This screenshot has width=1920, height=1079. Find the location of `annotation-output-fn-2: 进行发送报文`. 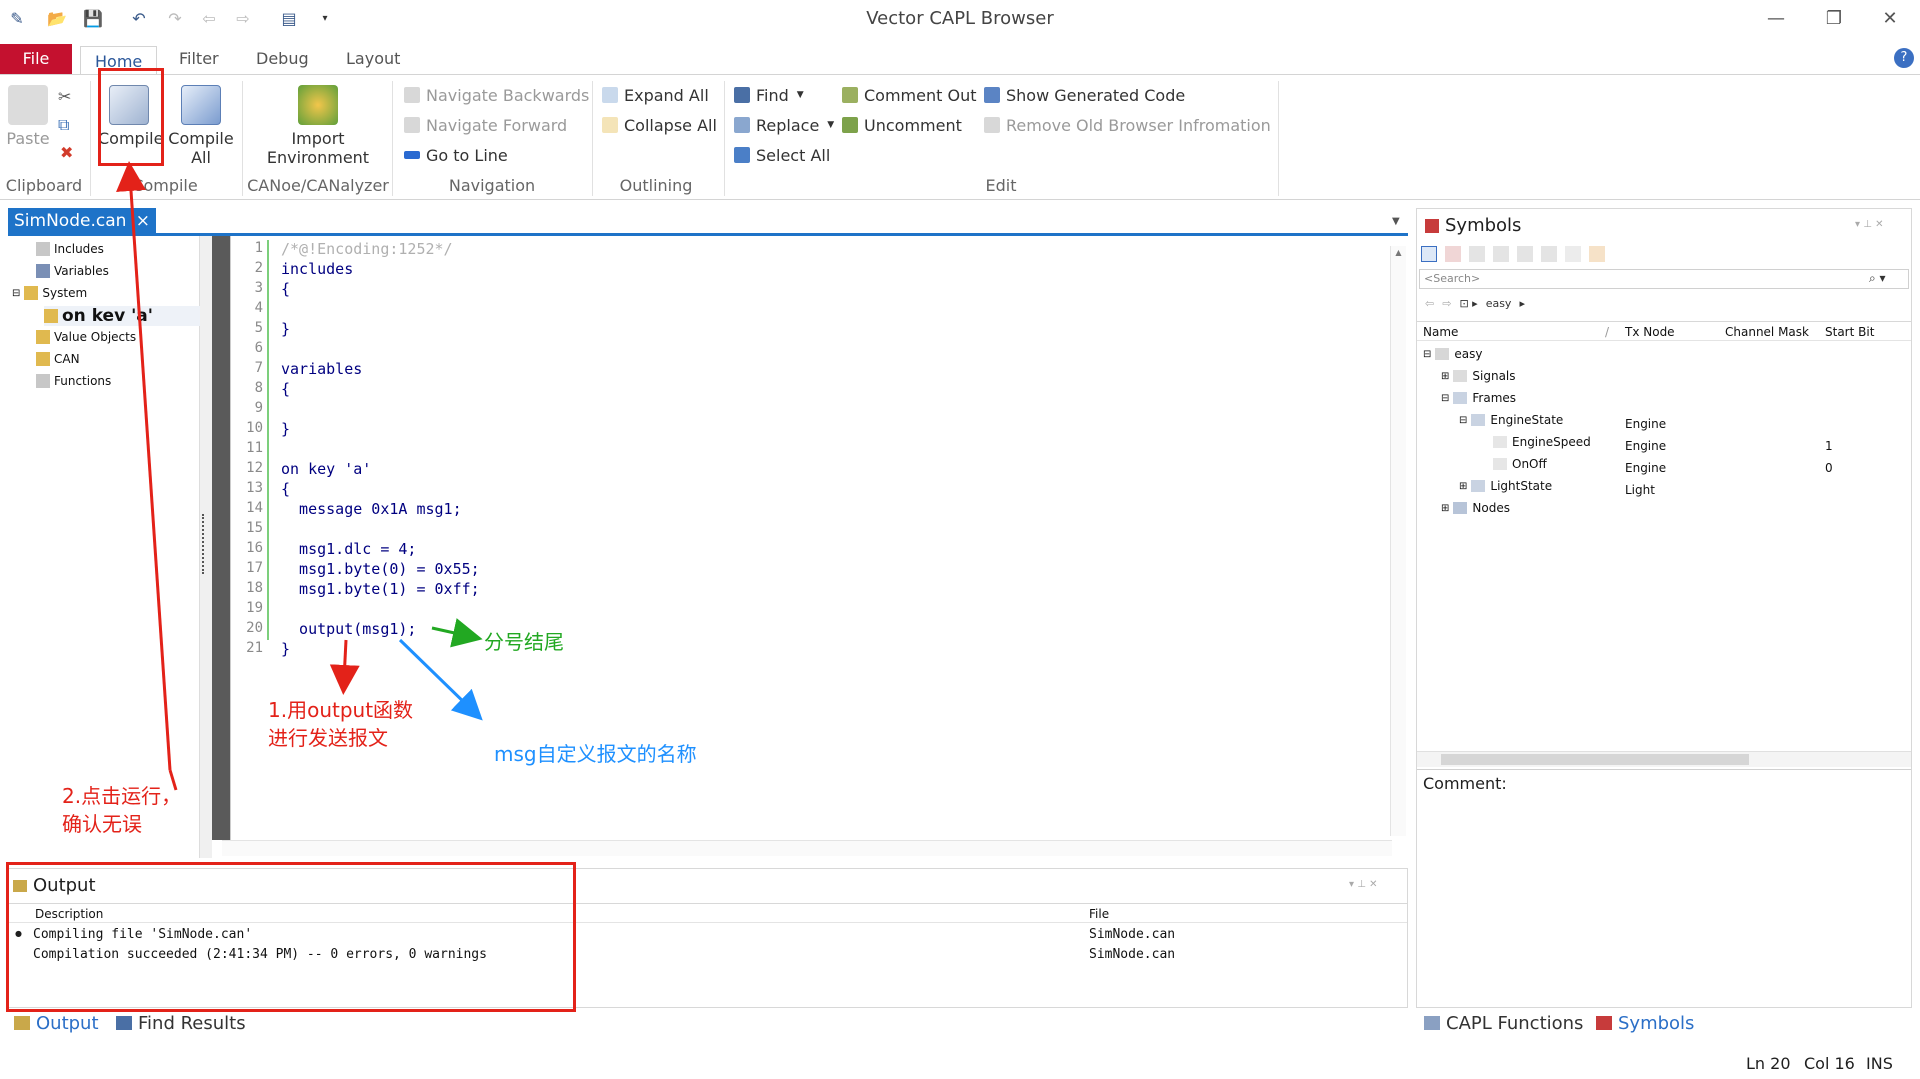

annotation-output-fn-2: 进行发送报文 is located at coordinates (328, 738).